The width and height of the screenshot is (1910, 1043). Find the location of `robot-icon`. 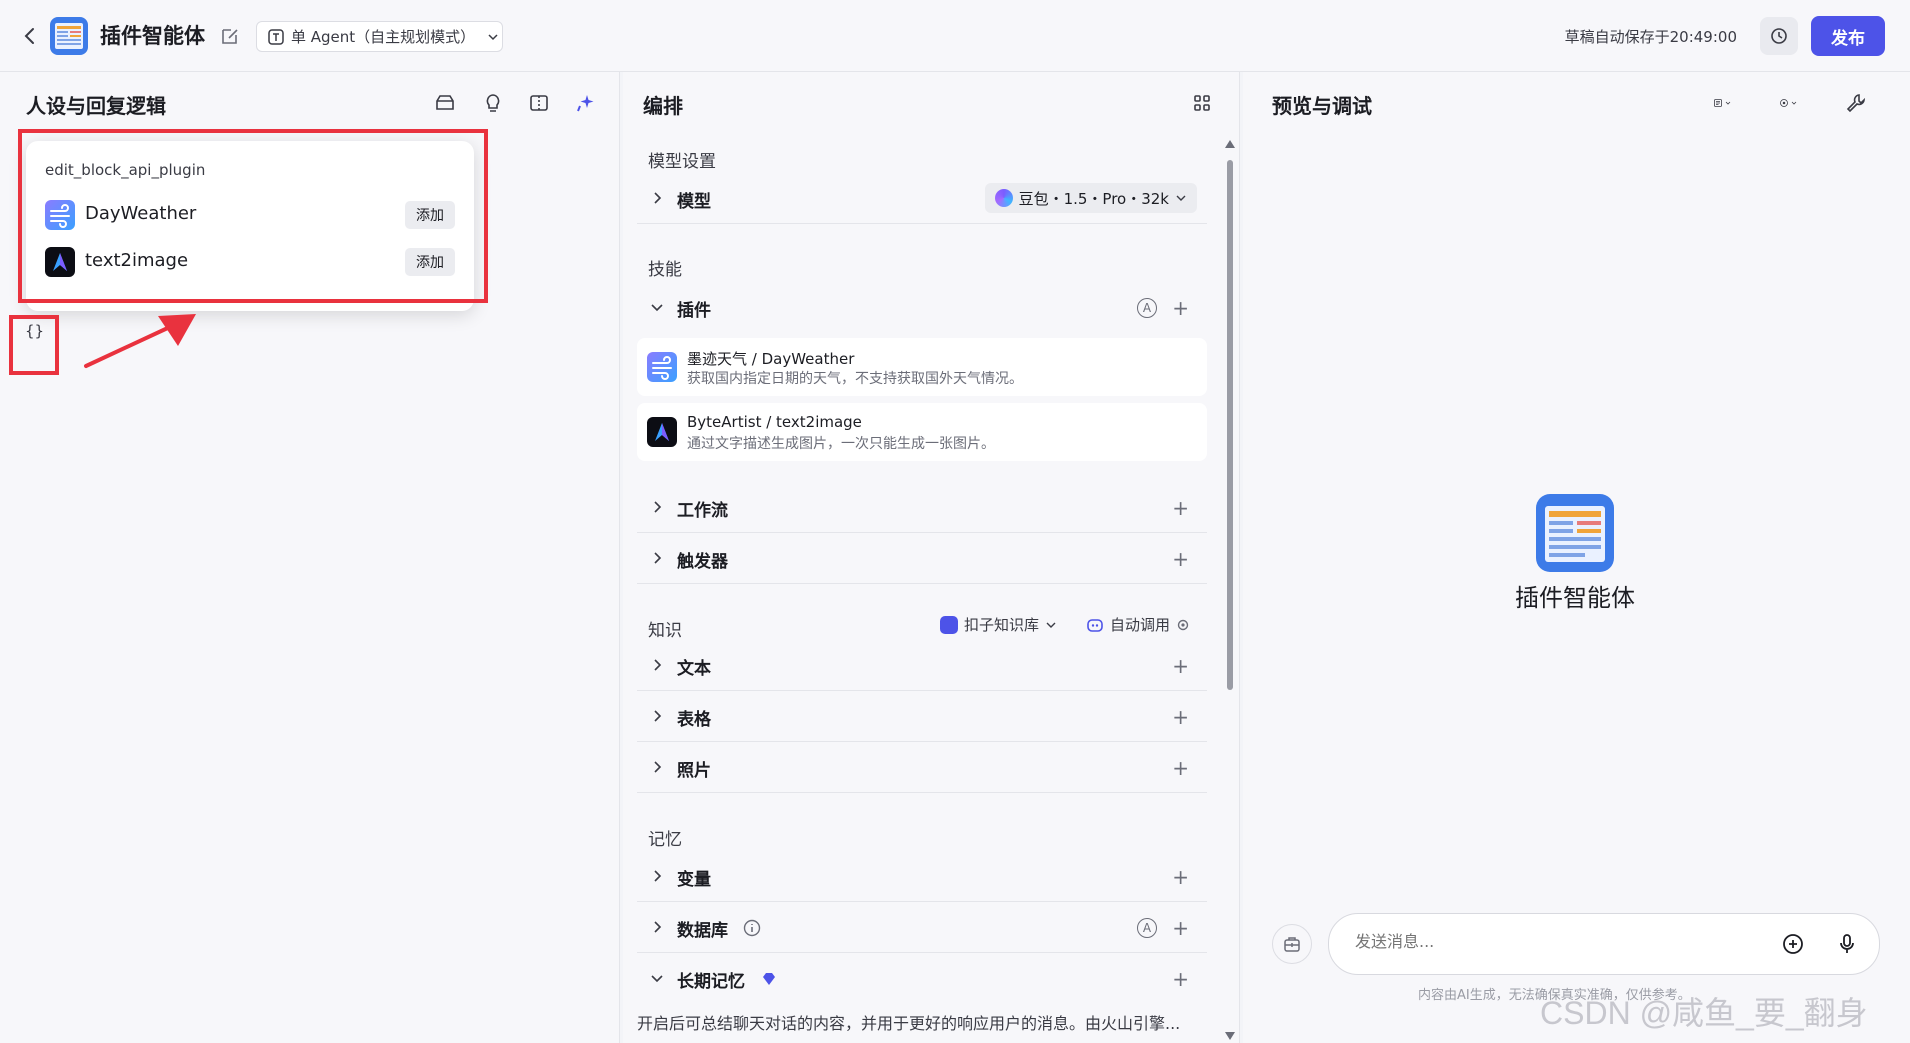

robot-icon is located at coordinates (1095, 625).